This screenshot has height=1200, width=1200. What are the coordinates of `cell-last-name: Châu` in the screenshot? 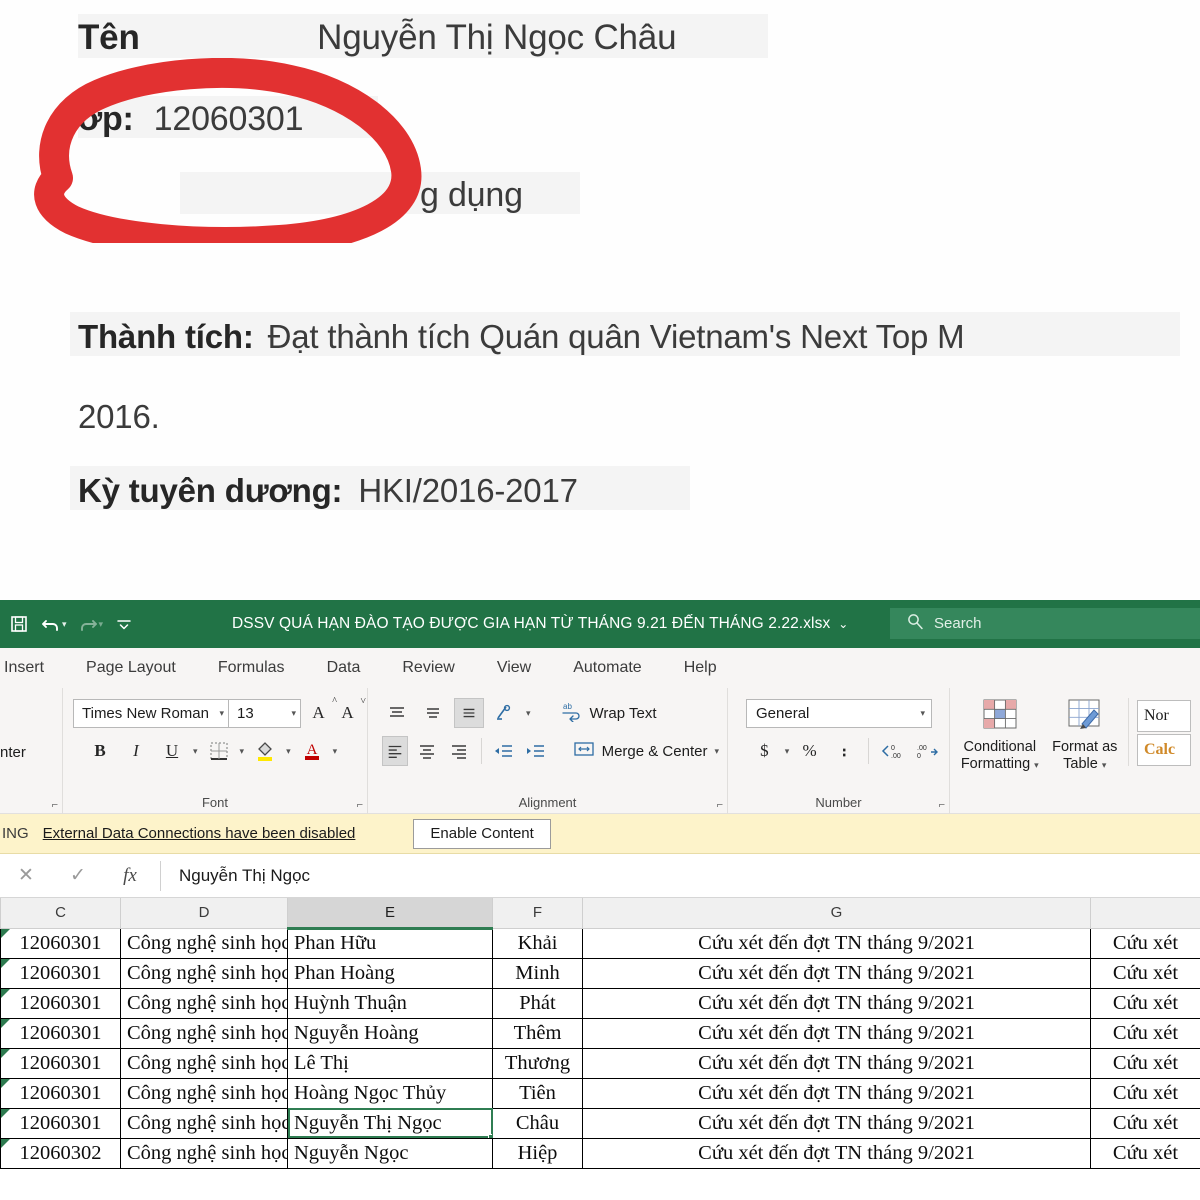 It's located at (537, 1123).